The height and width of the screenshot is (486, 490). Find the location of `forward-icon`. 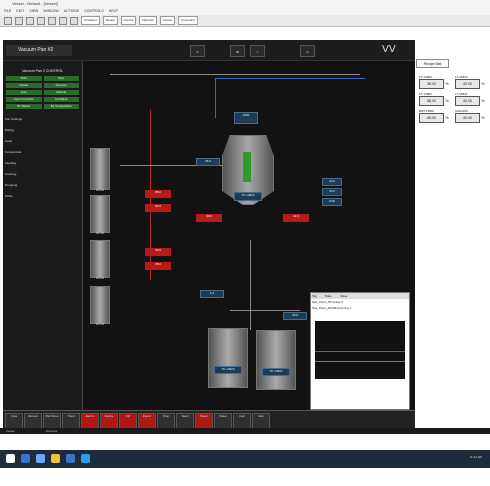

forward-icon is located at coordinates (19, 20).